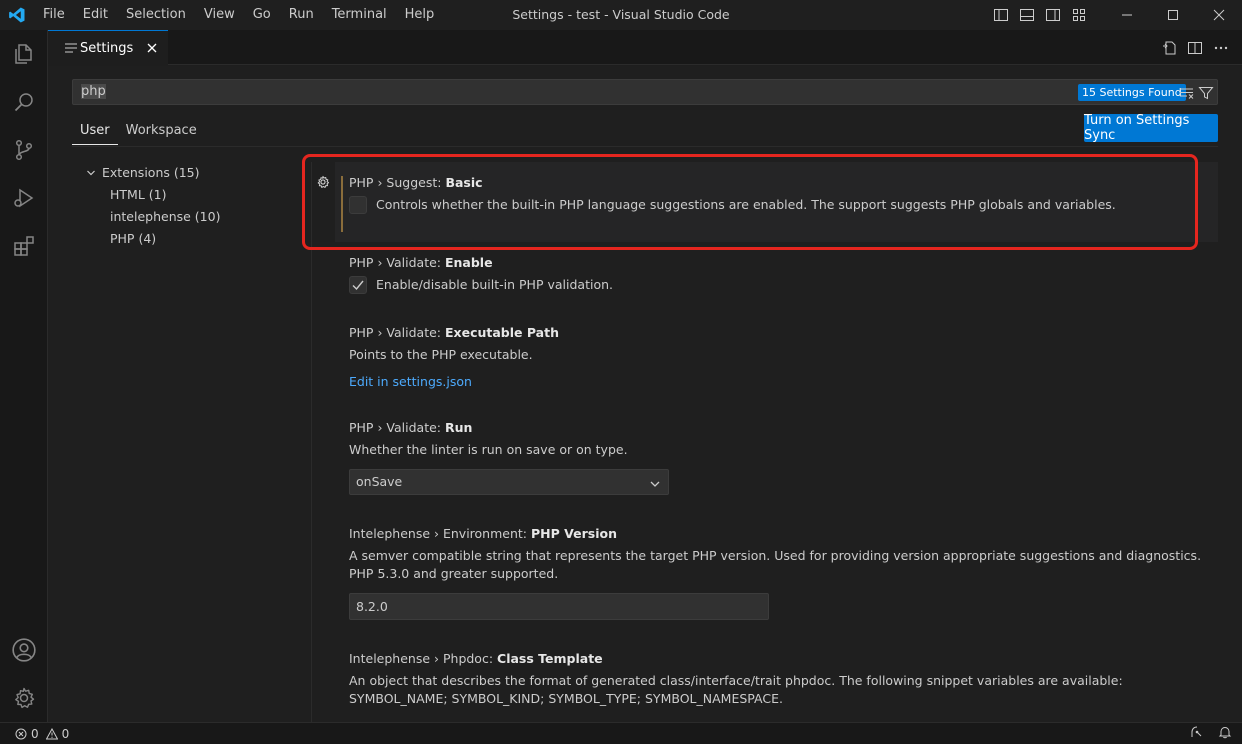 The width and height of the screenshot is (1242, 744). What do you see at coordinates (71, 48) in the screenshot?
I see `settings-lines-icon` at bounding box center [71, 48].